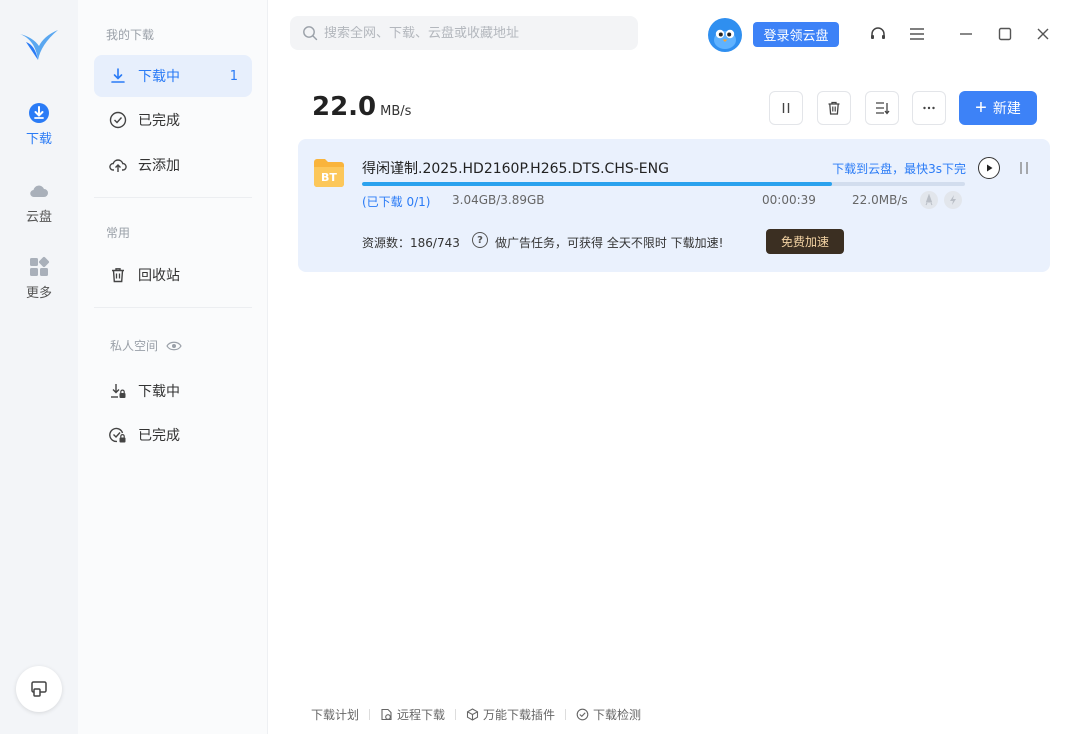 This screenshot has width=1080, height=734. What do you see at coordinates (329, 177) in the screenshot?
I see `svg-text: BT` at bounding box center [329, 177].